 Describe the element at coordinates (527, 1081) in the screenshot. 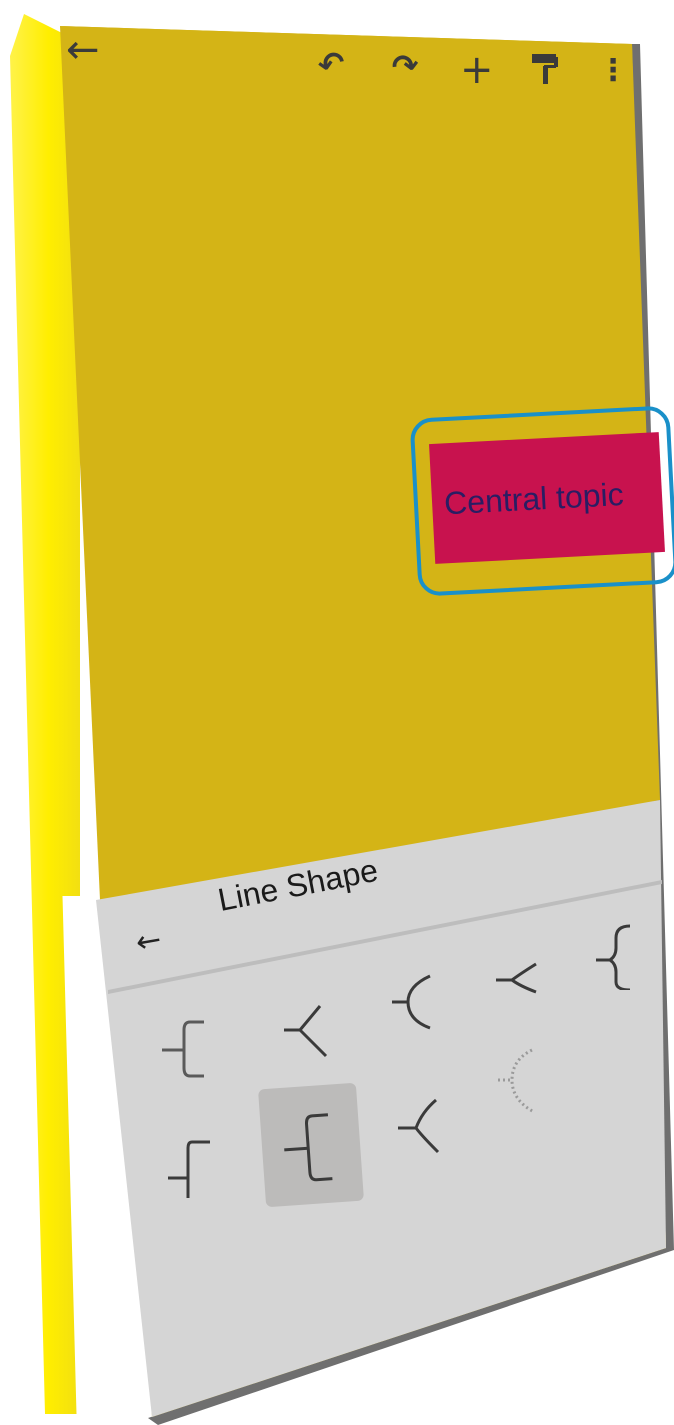

I see `line-shape-curve-dotted` at that location.